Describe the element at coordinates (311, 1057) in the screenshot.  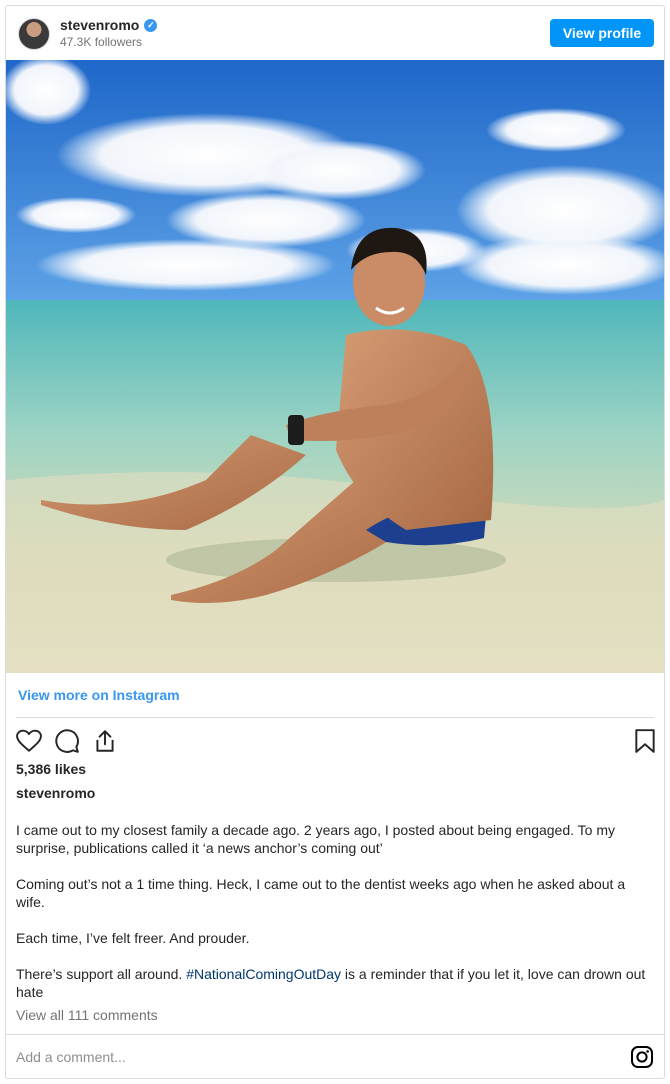
I see `add-comment-input` at that location.